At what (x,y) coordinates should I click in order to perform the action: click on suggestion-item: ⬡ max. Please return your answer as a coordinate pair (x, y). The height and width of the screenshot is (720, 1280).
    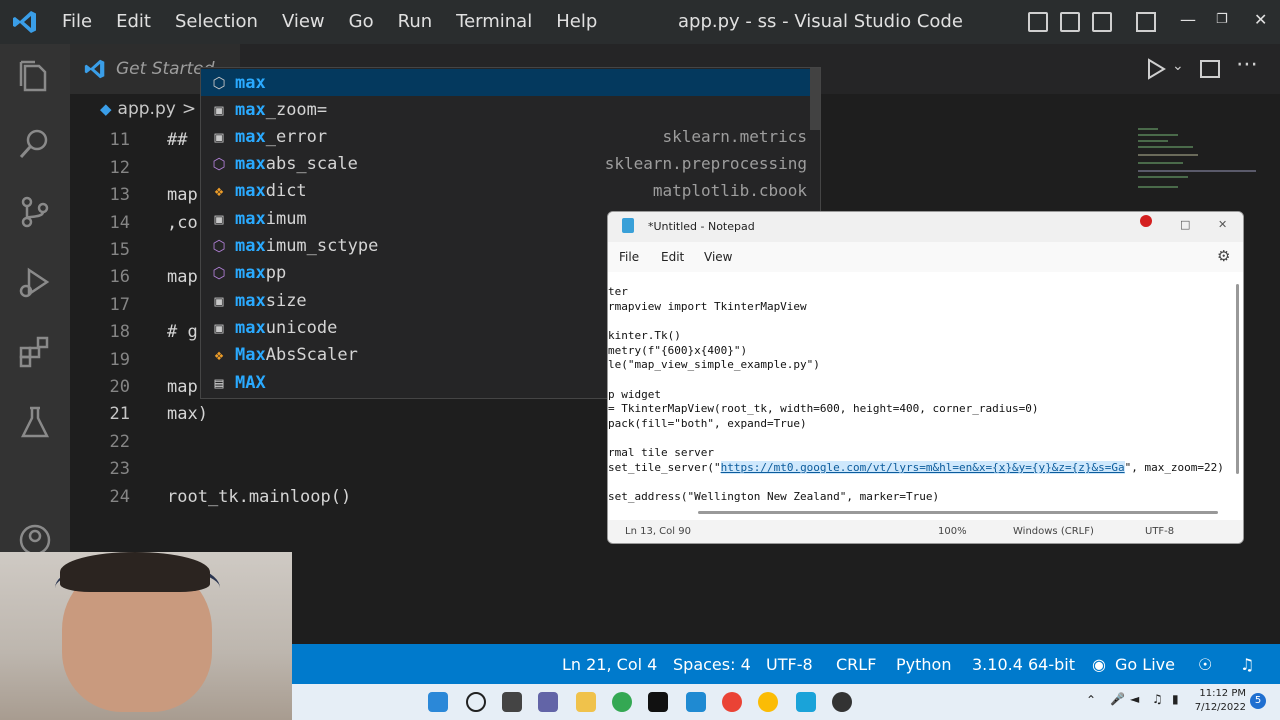
    Looking at the image, I should click on (506, 82).